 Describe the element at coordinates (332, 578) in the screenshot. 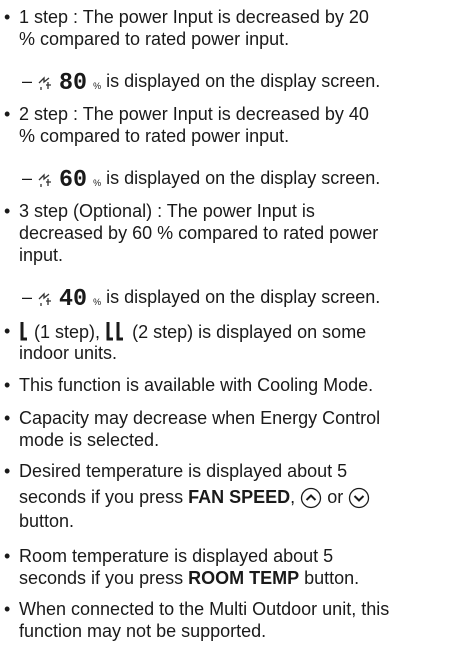

I see `text-segment: button.` at that location.